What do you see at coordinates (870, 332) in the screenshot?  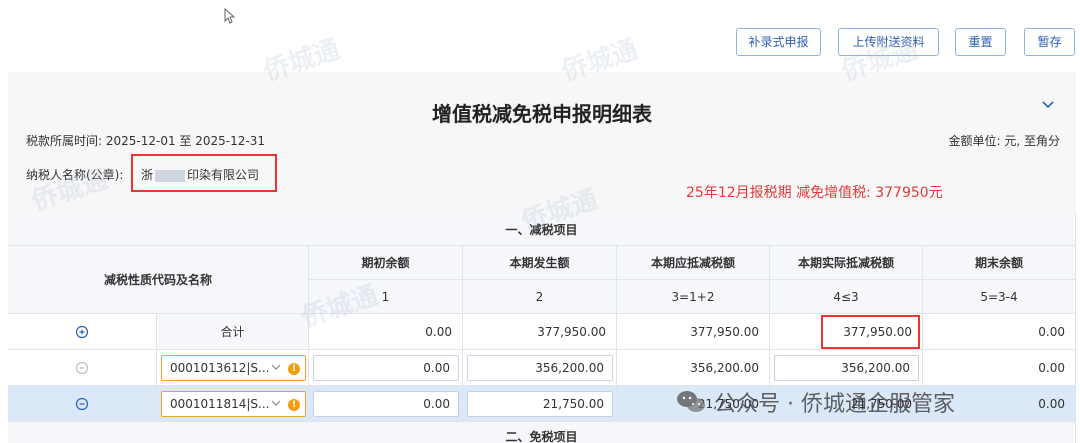 I see `highlight-box` at bounding box center [870, 332].